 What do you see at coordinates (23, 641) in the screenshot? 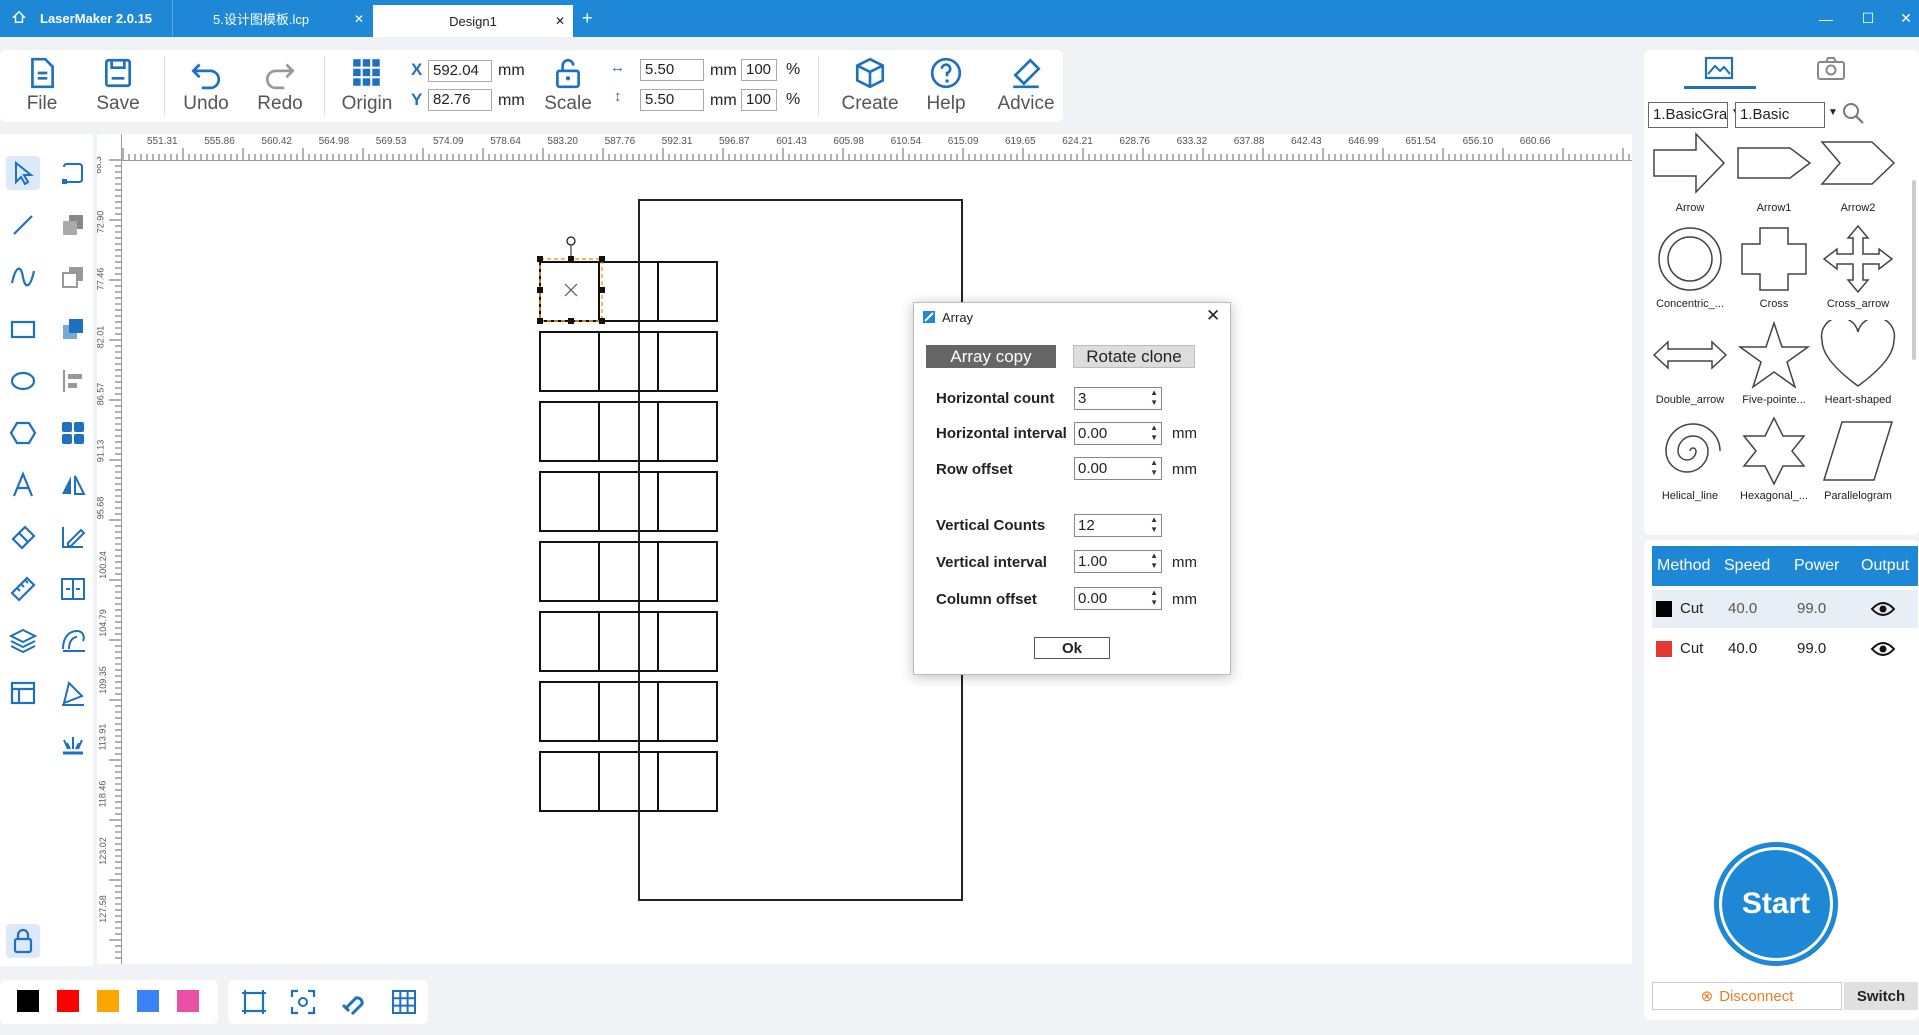
I see `layers-tool` at bounding box center [23, 641].